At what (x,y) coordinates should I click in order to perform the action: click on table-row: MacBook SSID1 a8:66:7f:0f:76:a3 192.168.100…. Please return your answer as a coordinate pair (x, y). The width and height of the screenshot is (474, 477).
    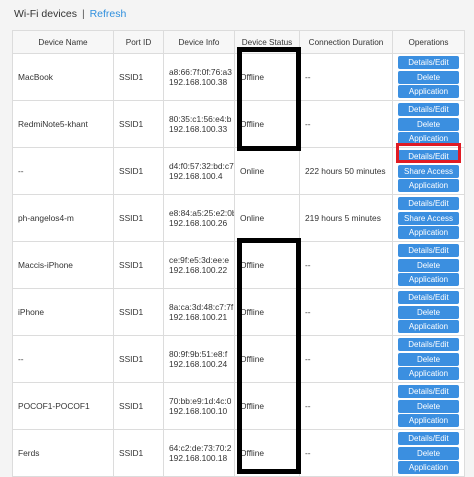
    Looking at the image, I should click on (238, 77).